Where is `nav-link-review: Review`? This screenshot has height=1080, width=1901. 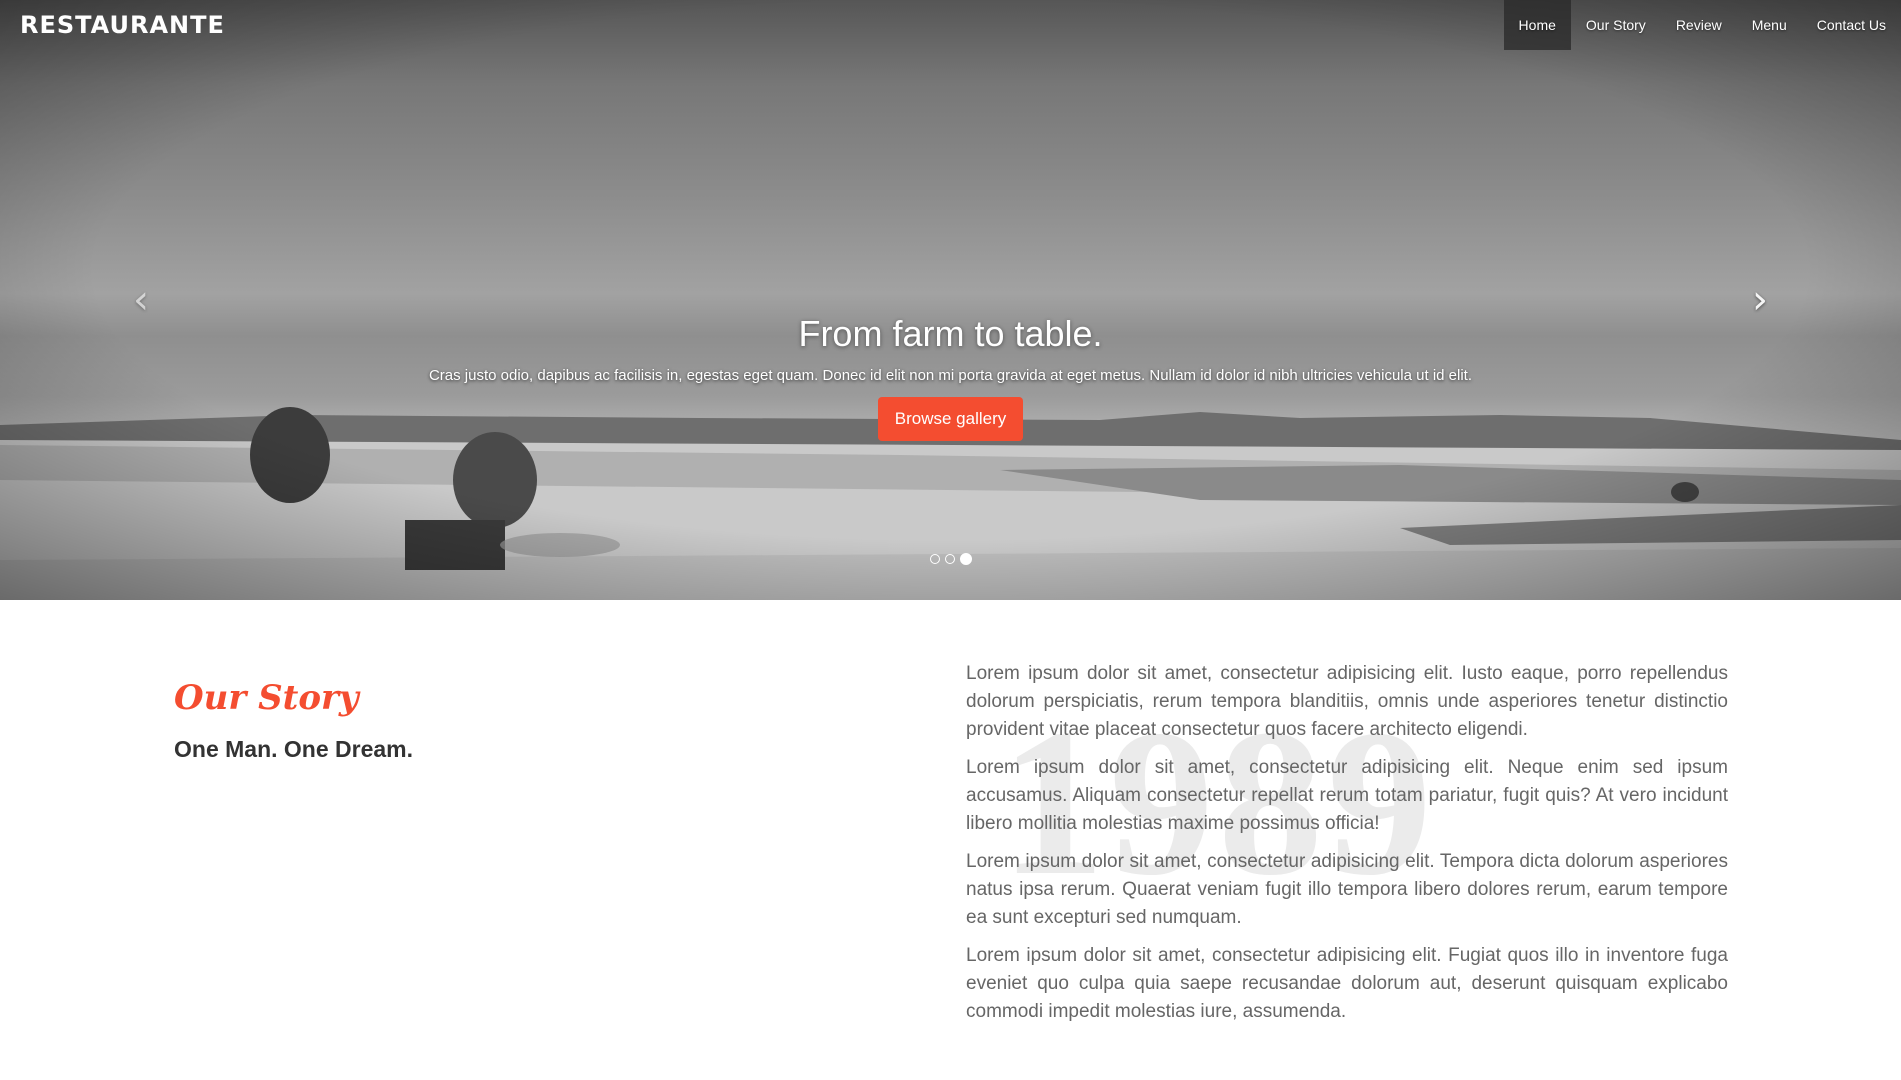
nav-link-review: Review is located at coordinates (1699, 25).